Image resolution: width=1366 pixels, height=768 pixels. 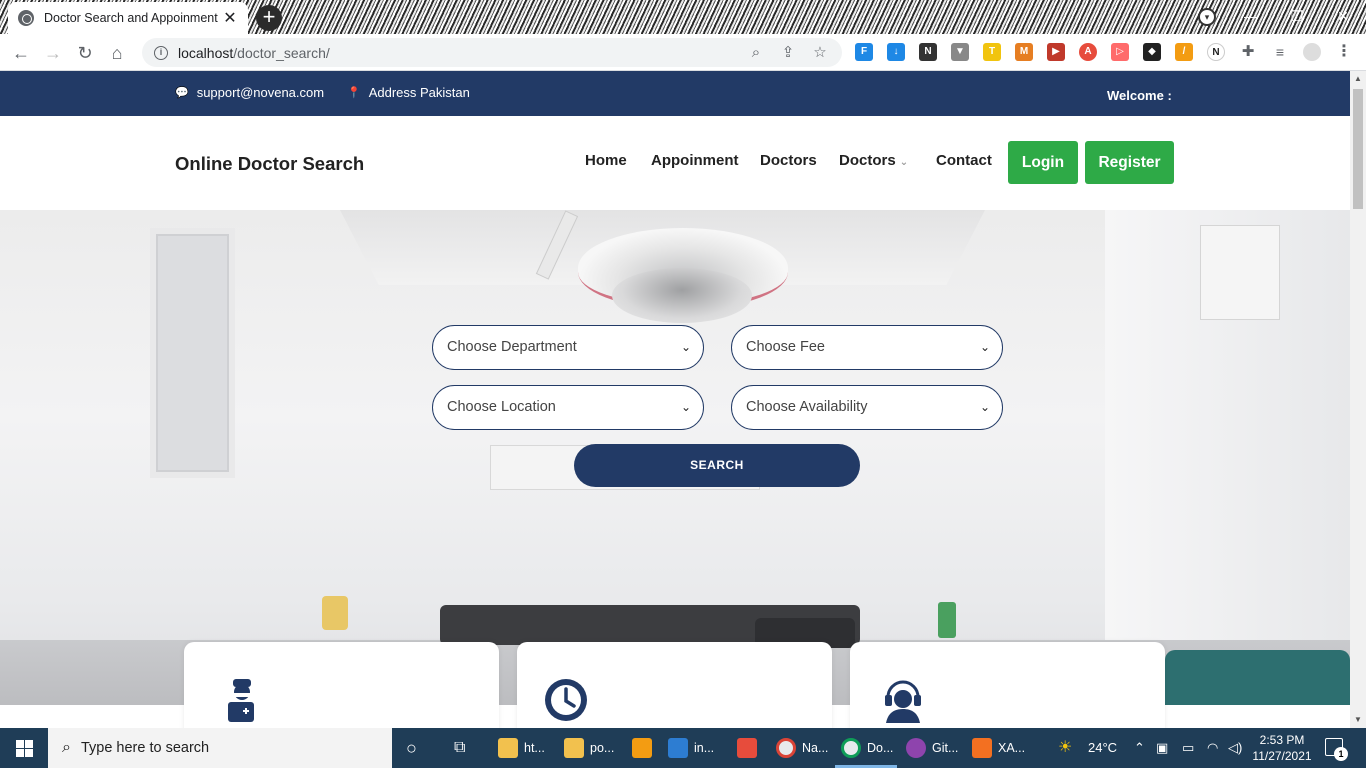 I want to click on clock-icon, so click(x=566, y=700).